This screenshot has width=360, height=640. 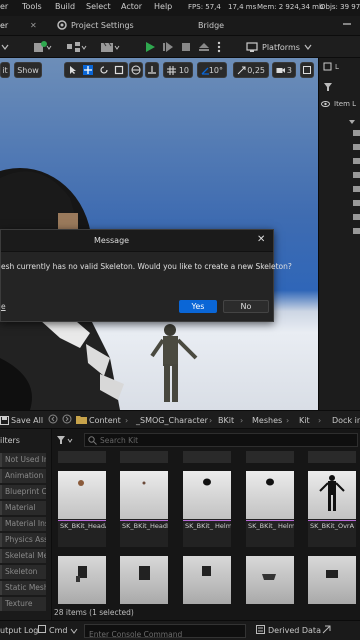 I want to click on filter-physics-asset: Physics Ass, so click(x=23, y=540).